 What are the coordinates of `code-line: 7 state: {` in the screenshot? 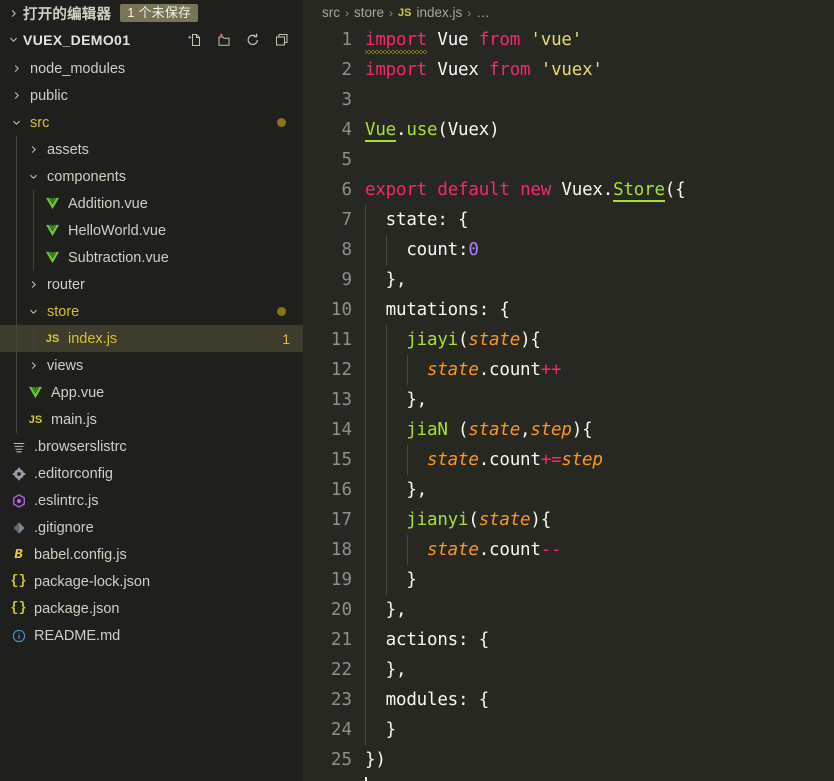 It's located at (568, 220).